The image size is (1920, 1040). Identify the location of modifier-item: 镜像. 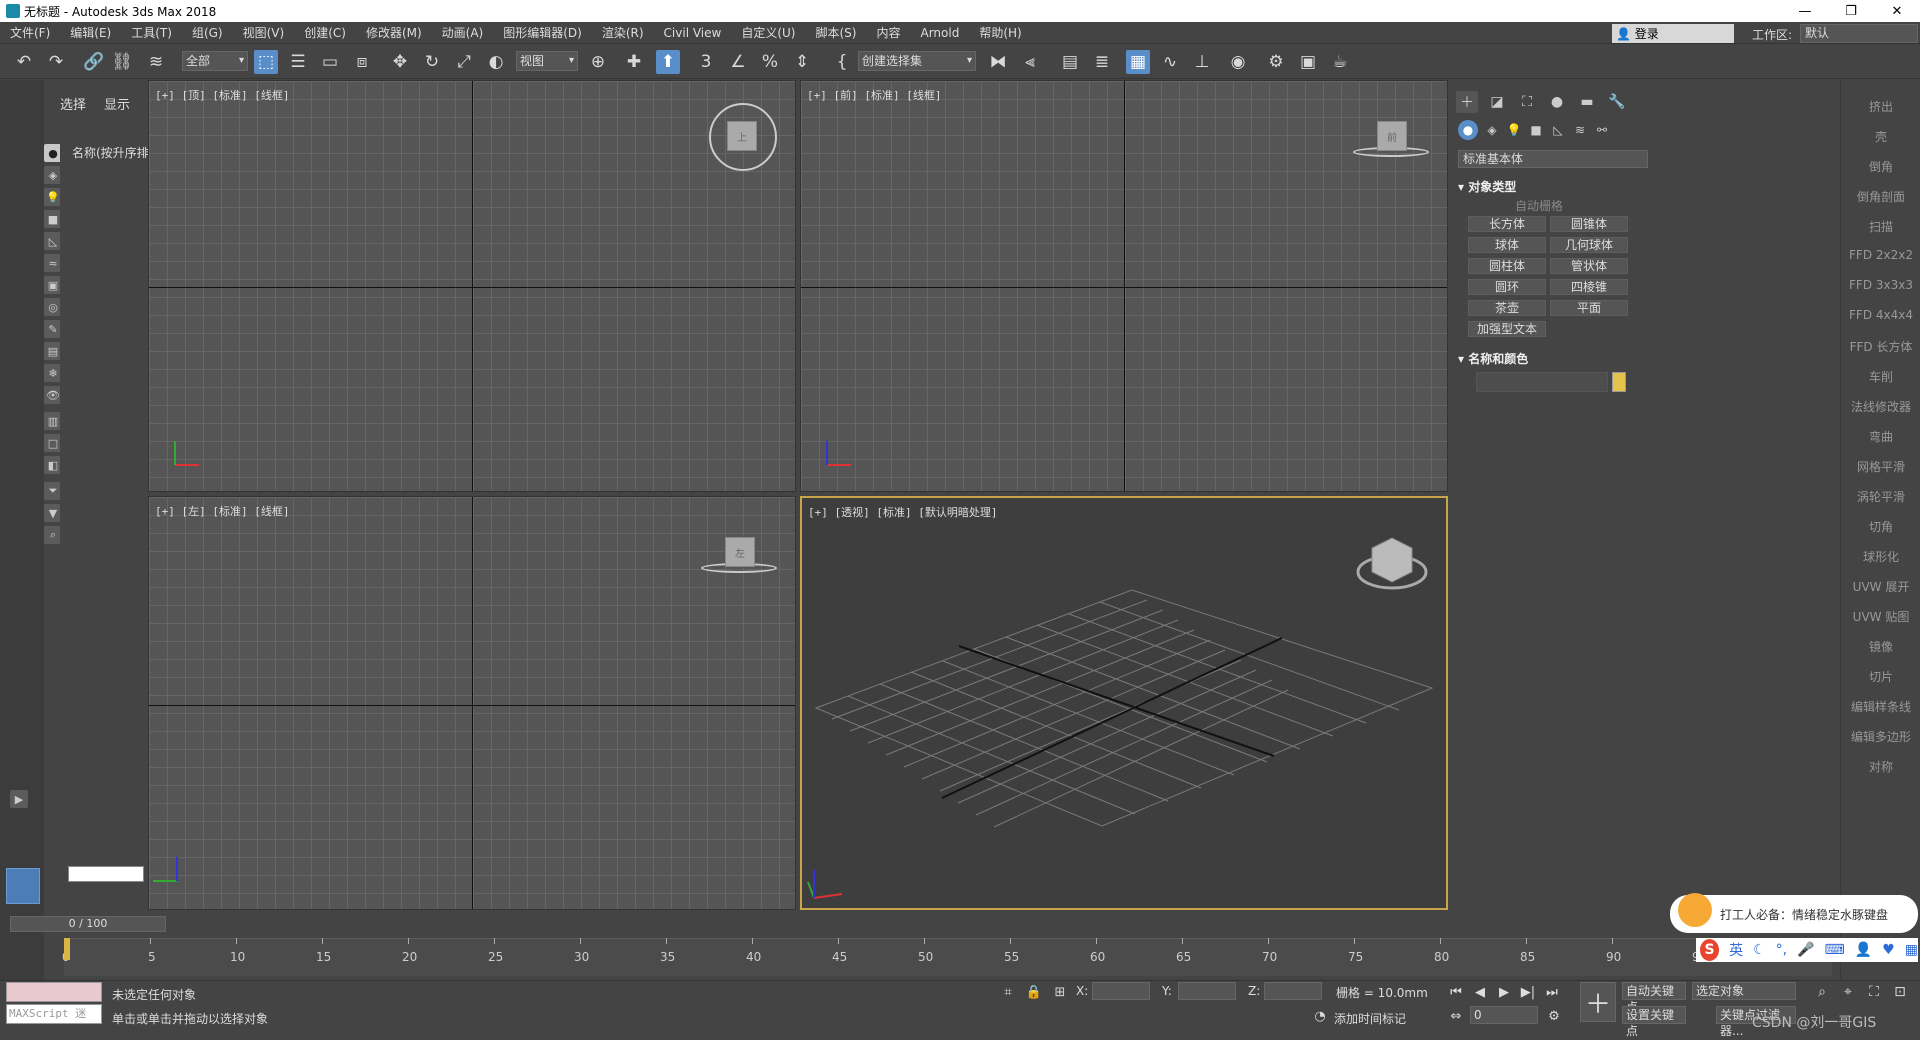
(1880, 646).